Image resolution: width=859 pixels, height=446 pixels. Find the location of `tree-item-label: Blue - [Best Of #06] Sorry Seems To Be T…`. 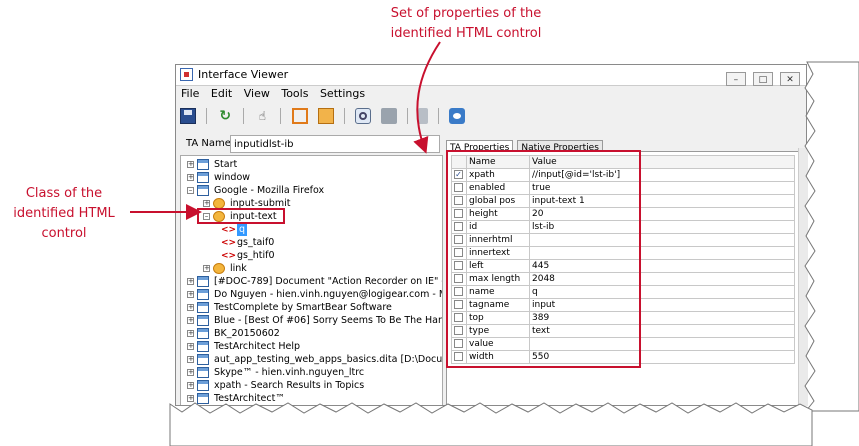

tree-item-label: Blue - [Best Of #06] Sorry Seems To Be T… is located at coordinates (328, 320).